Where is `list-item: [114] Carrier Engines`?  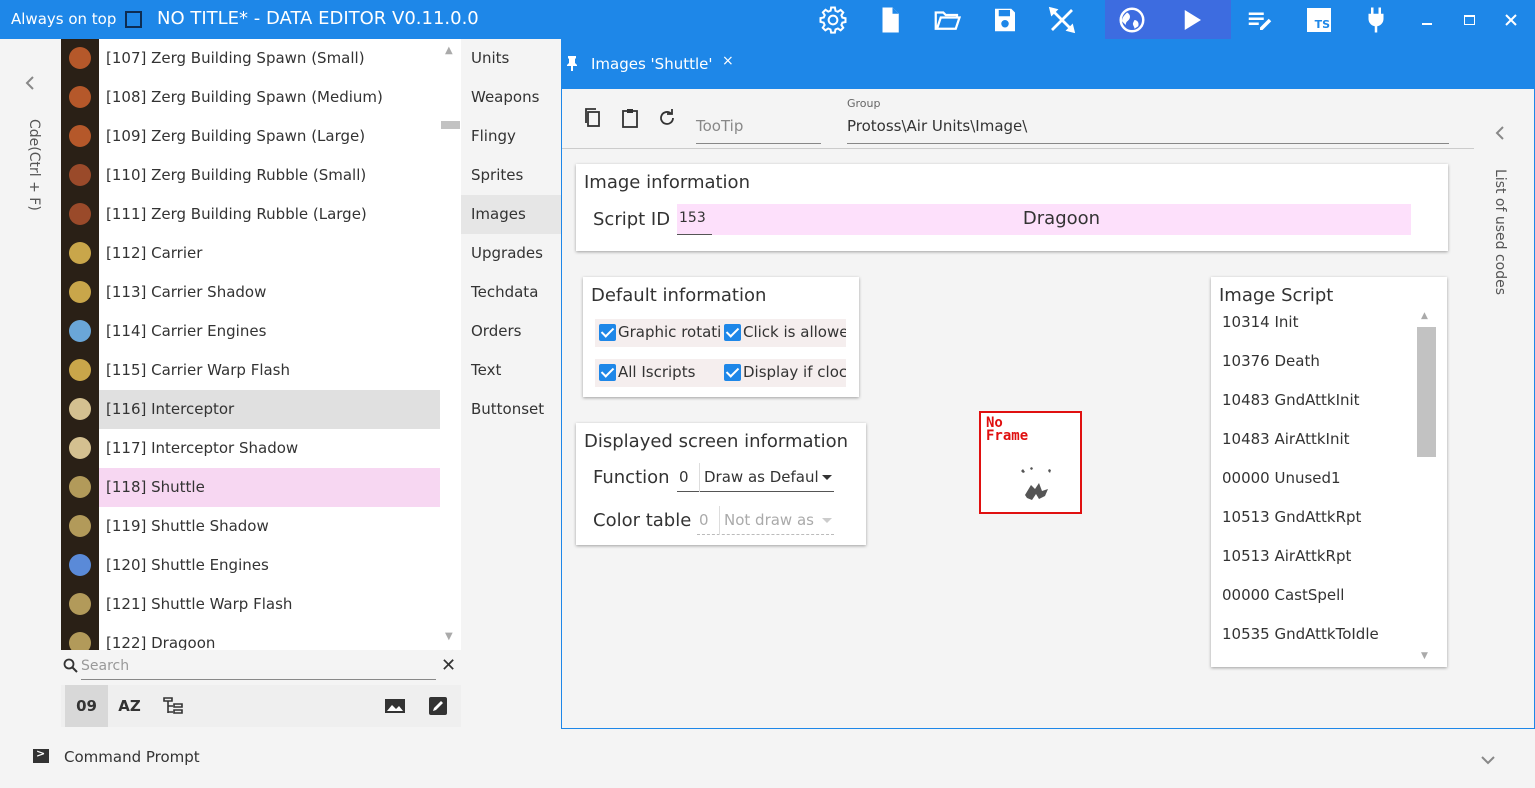 list-item: [114] Carrier Engines is located at coordinates (250, 331).